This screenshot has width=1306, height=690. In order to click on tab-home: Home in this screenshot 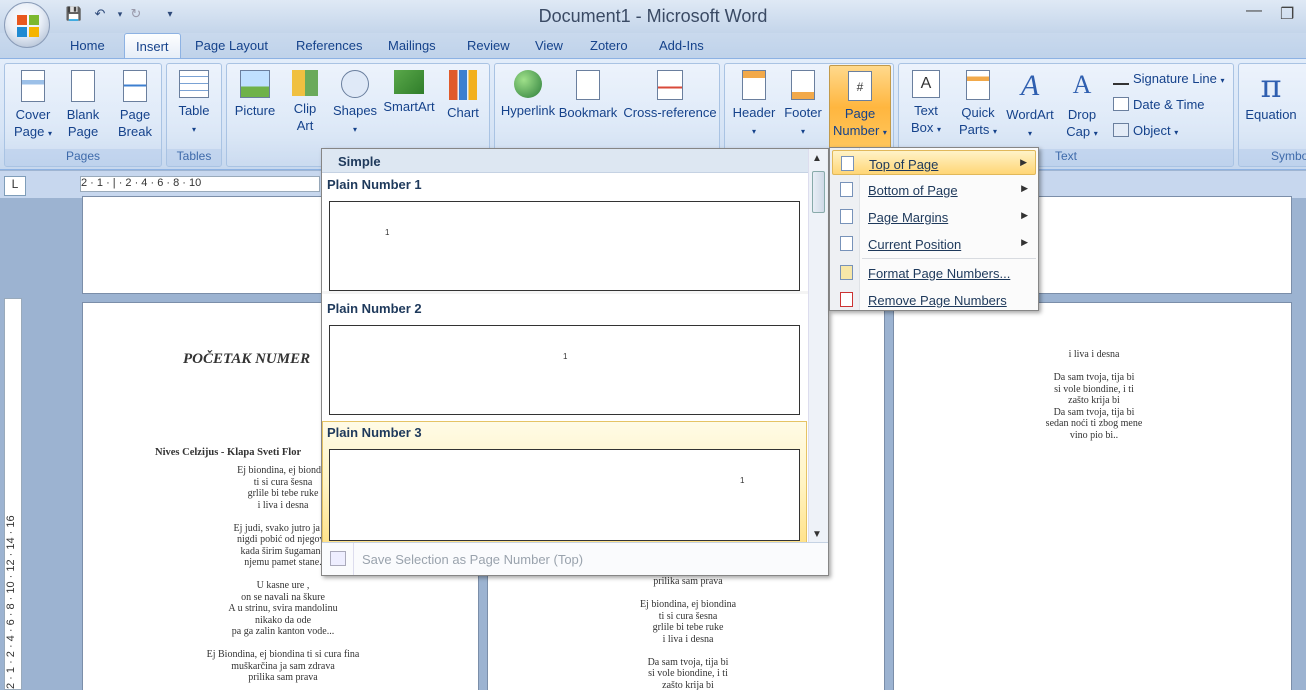, I will do `click(87, 45)`.